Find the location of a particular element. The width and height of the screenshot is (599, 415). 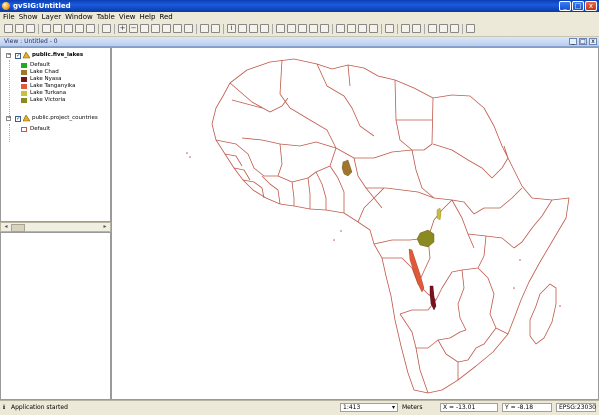

layer-countries-name: public.project_countries is located at coordinates (65, 118).